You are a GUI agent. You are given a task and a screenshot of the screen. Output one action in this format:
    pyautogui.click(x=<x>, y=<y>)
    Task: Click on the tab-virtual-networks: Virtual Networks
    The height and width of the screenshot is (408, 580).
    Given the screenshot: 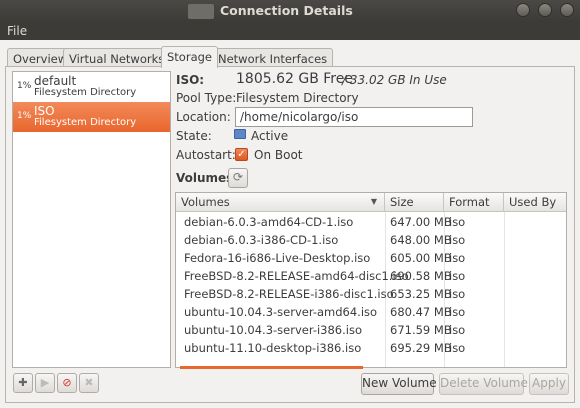 What is the action you would take?
    pyautogui.click(x=117, y=57)
    